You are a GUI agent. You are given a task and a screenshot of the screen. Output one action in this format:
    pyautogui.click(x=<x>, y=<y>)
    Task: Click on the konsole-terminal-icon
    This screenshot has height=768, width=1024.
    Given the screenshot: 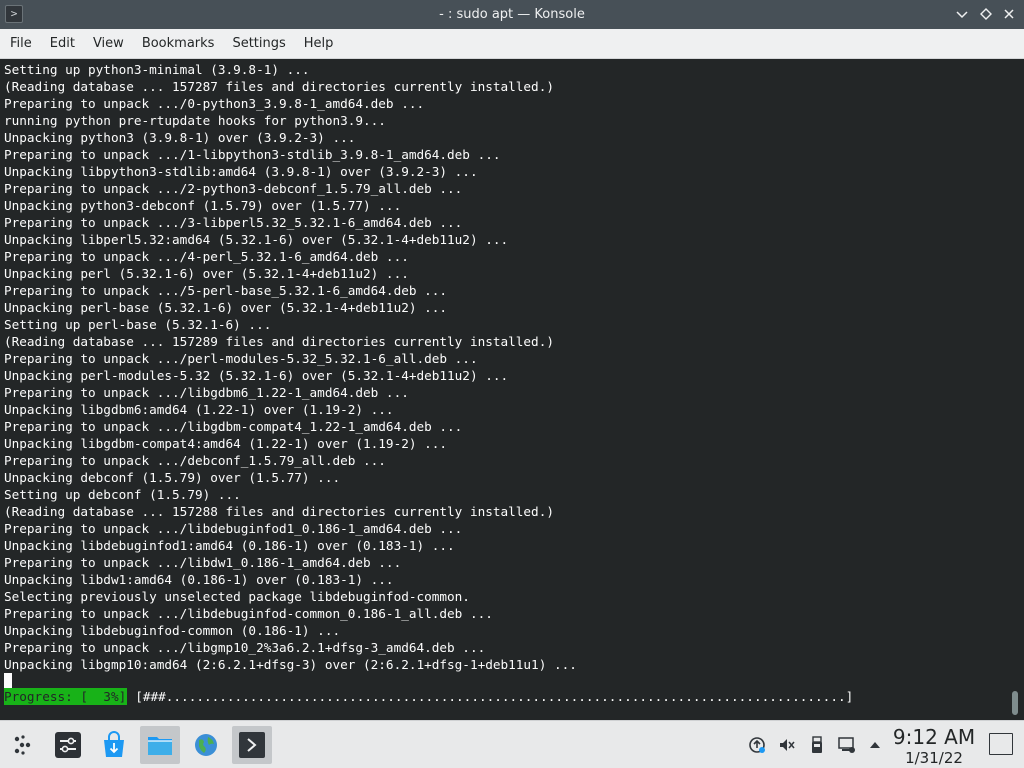 What is the action you would take?
    pyautogui.click(x=252, y=745)
    